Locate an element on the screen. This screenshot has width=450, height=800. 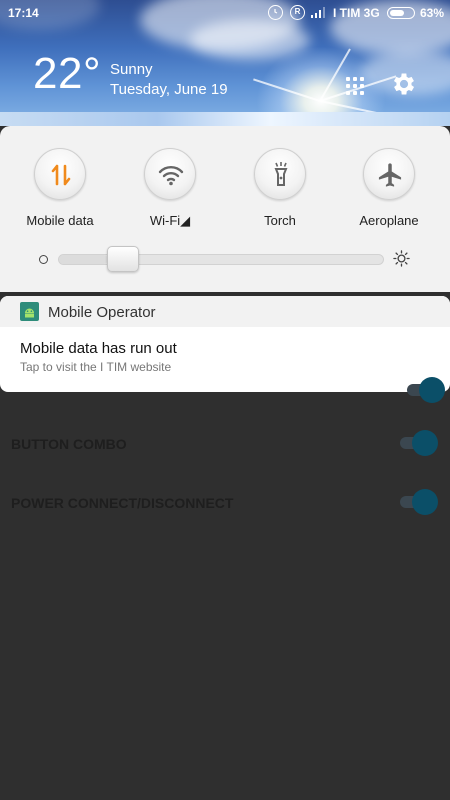
battery-percent: 63% is located at coordinates (432, 13).